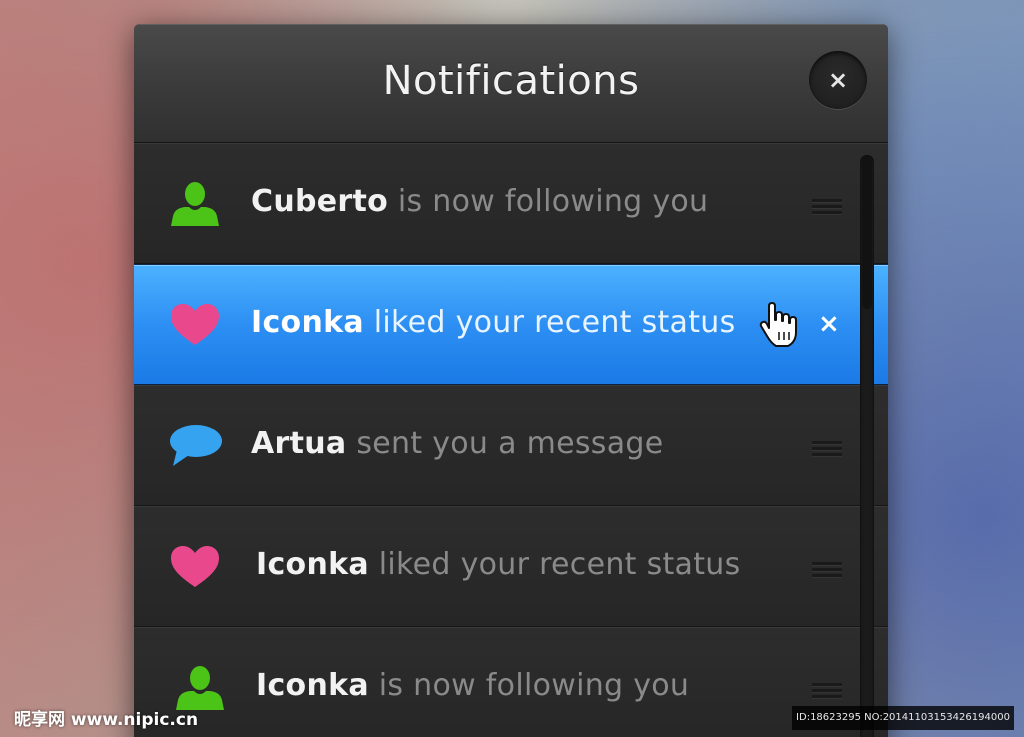 This screenshot has height=737, width=1024. I want to click on dismiss-button: ×, so click(829, 324).